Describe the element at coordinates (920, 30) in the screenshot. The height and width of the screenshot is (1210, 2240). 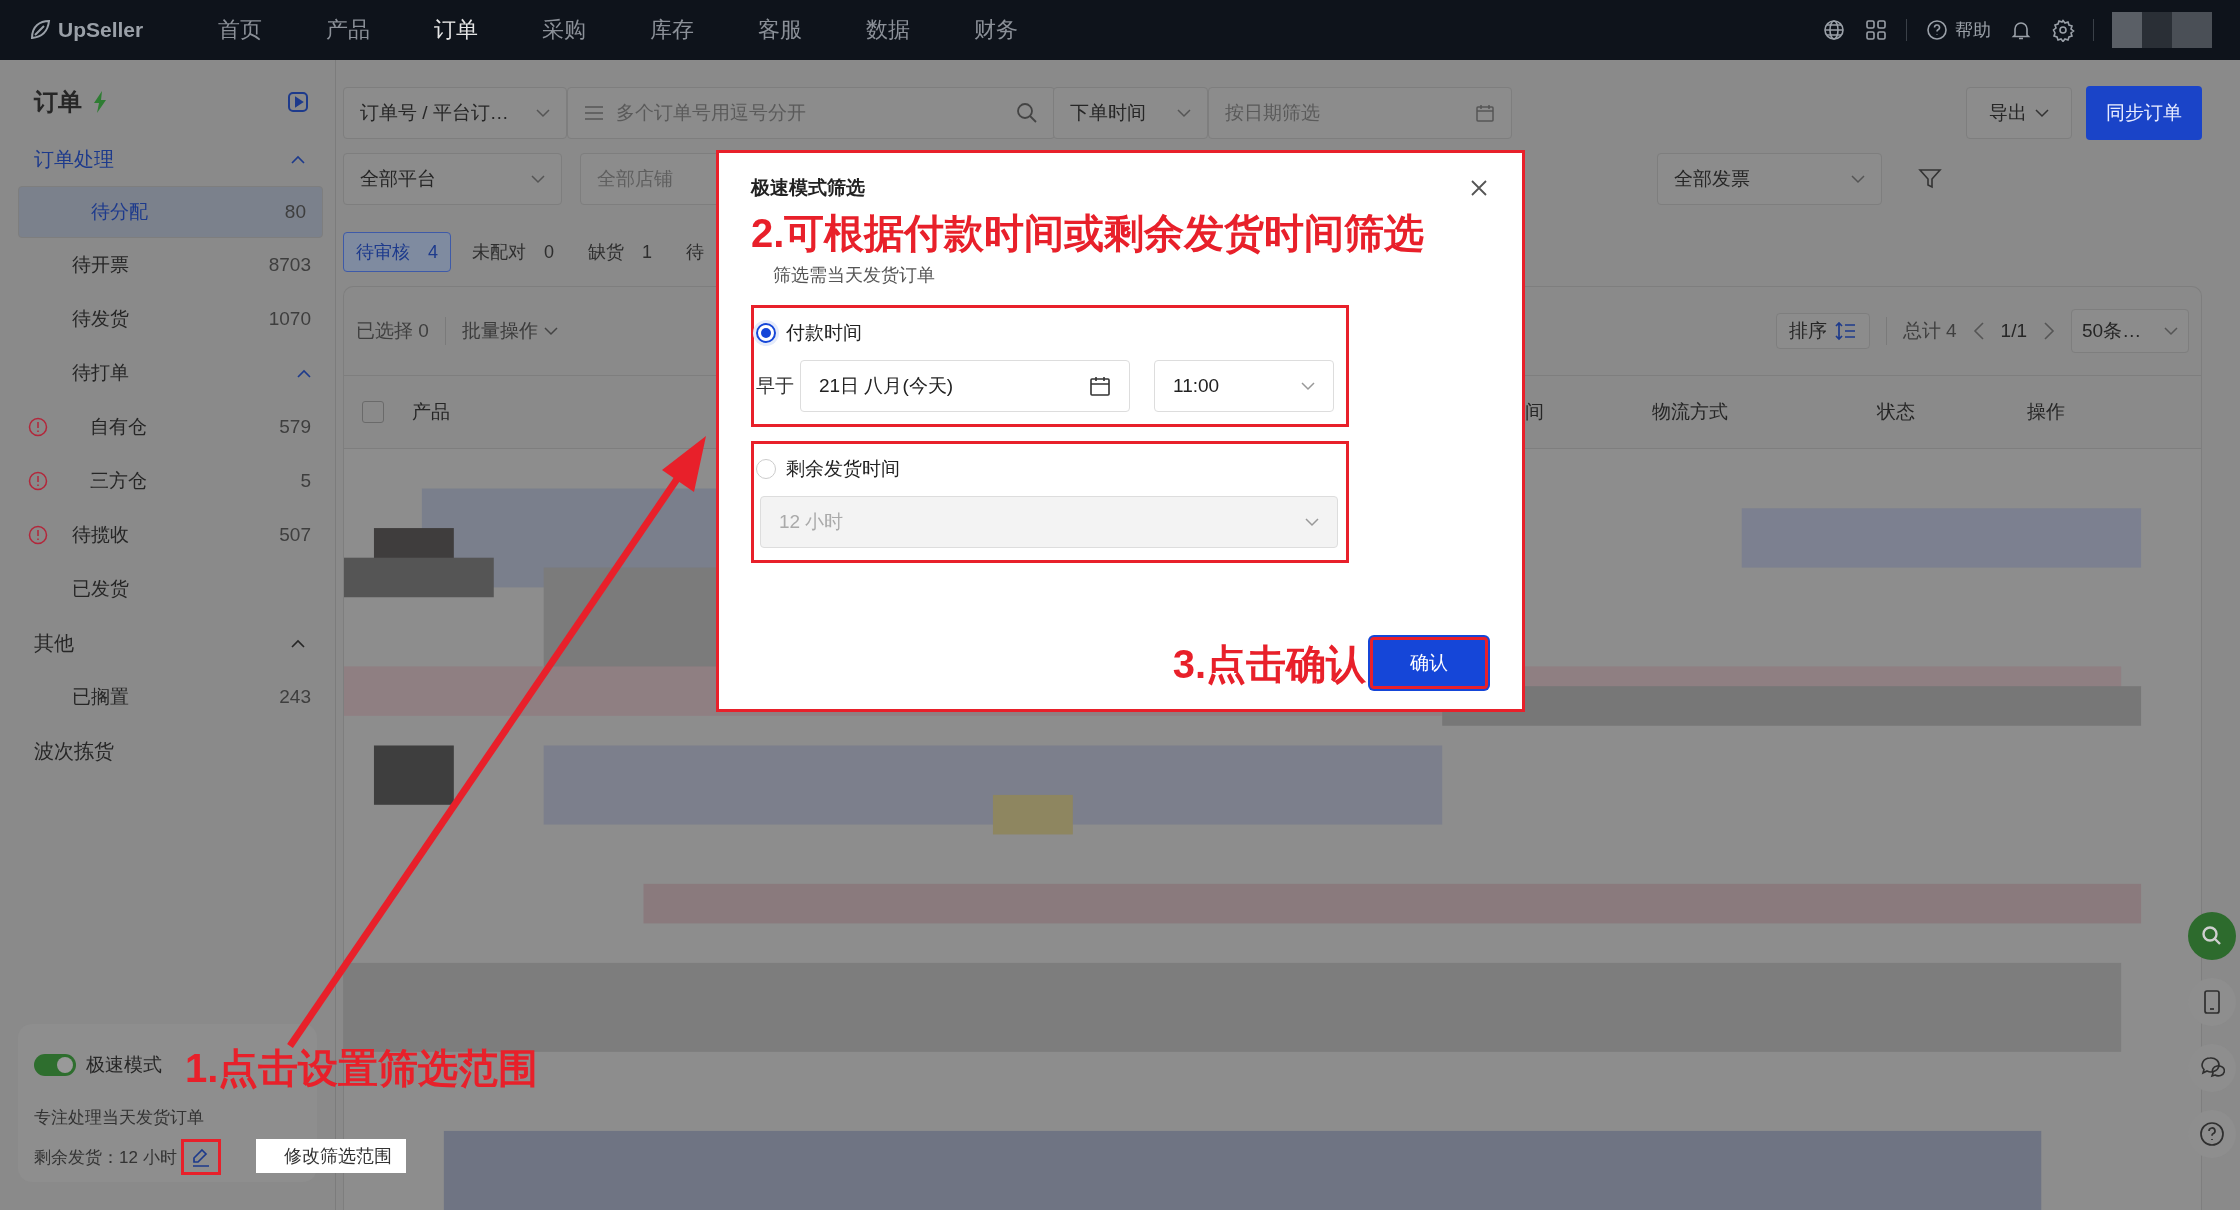
I see `nav-menu-item: 数据` at that location.